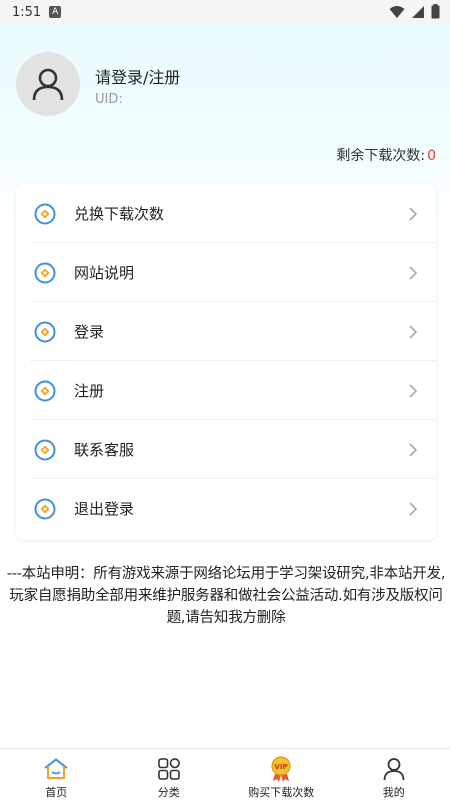  I want to click on home-icon, so click(56, 769).